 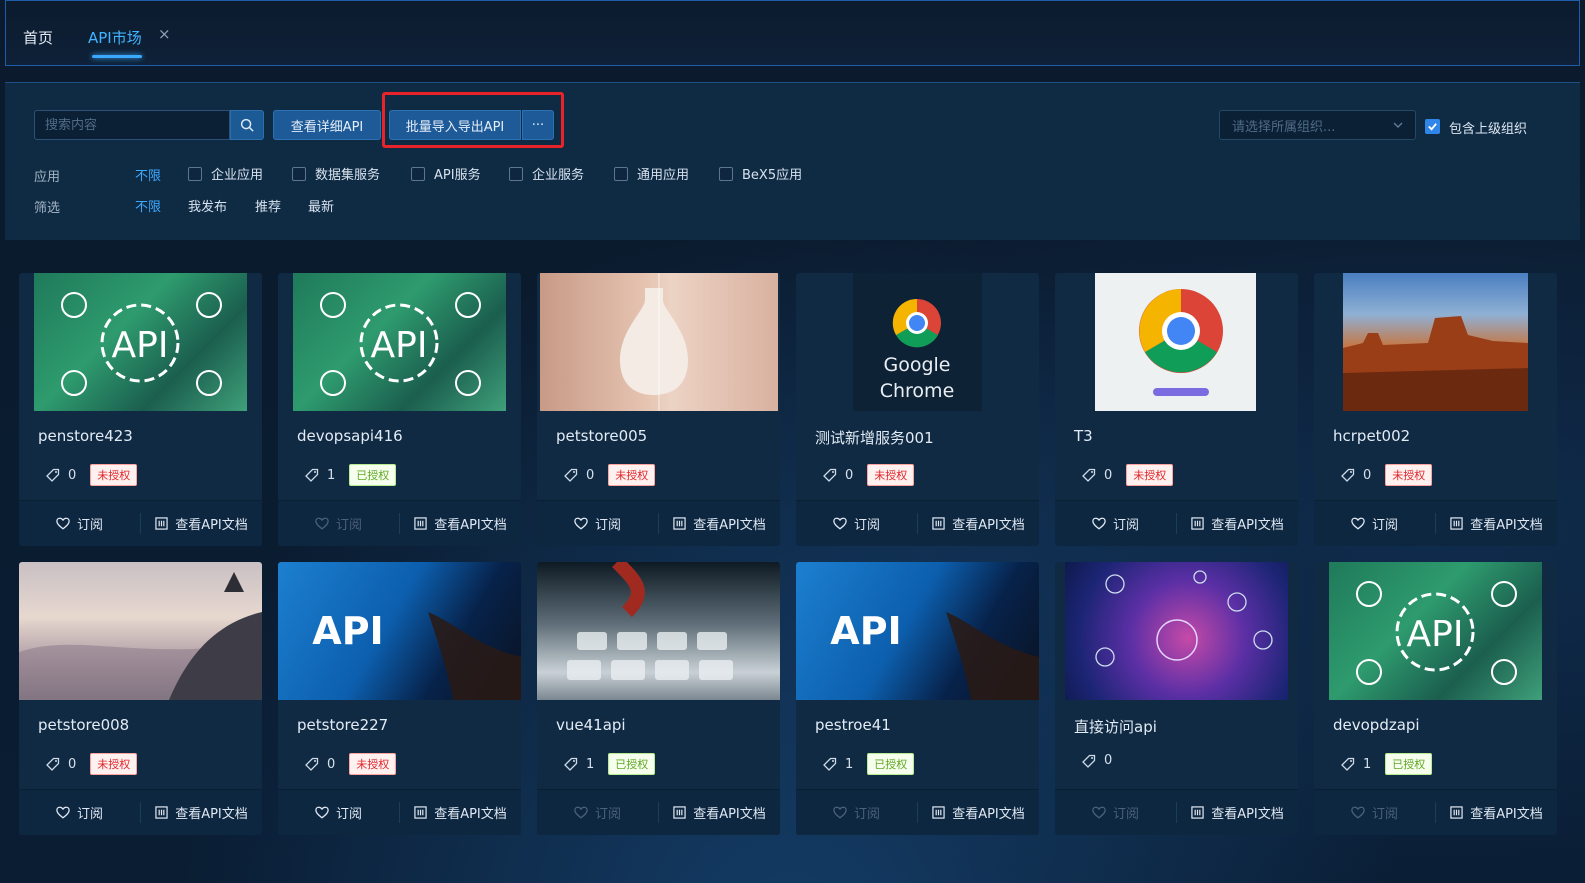 I want to click on app-option-enterprise-service: 企业服务, so click(x=546, y=173).